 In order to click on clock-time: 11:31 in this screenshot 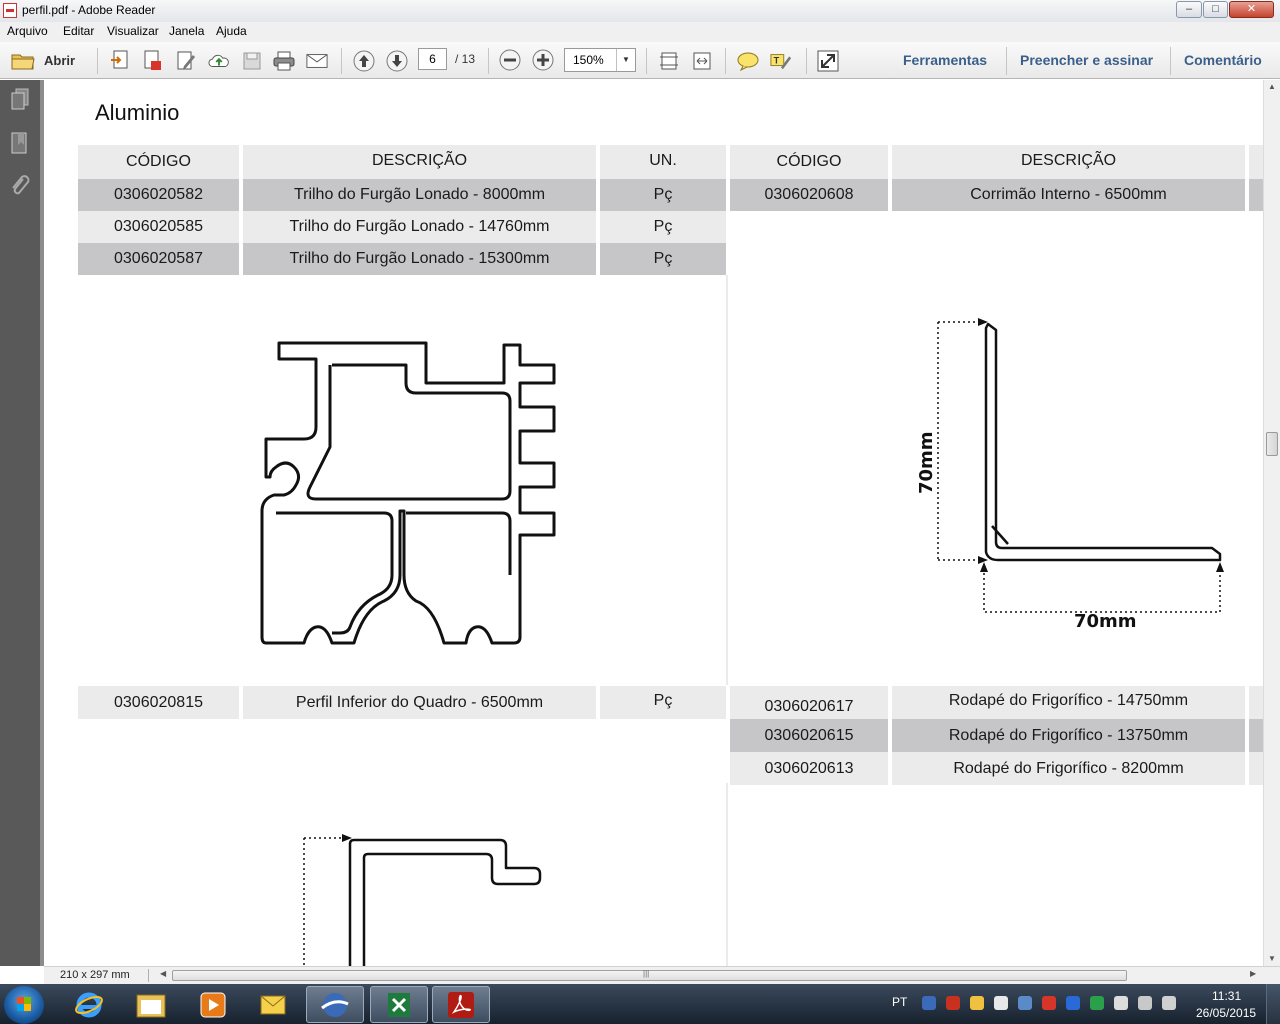, I will do `click(1226, 996)`.